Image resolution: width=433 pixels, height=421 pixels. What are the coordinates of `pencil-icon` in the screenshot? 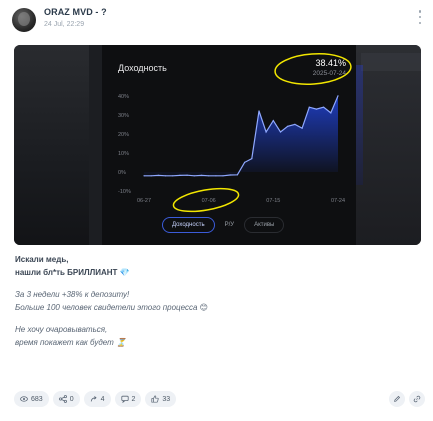 It's located at (397, 398).